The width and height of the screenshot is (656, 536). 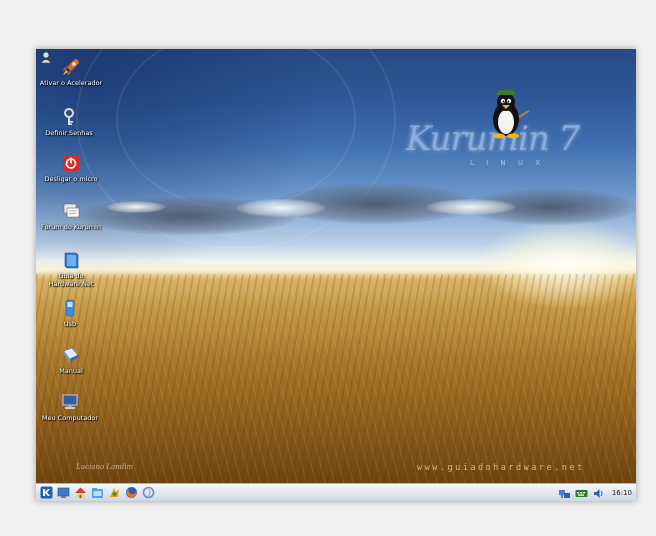 I want to click on desktop-icon-accelerator: Ativar o Acelerador, so click(x=71, y=72).